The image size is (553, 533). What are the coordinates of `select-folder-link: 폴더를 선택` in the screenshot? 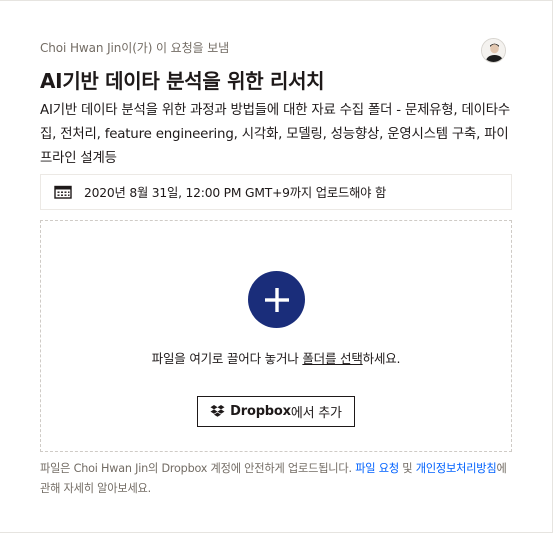 It's located at (332, 358).